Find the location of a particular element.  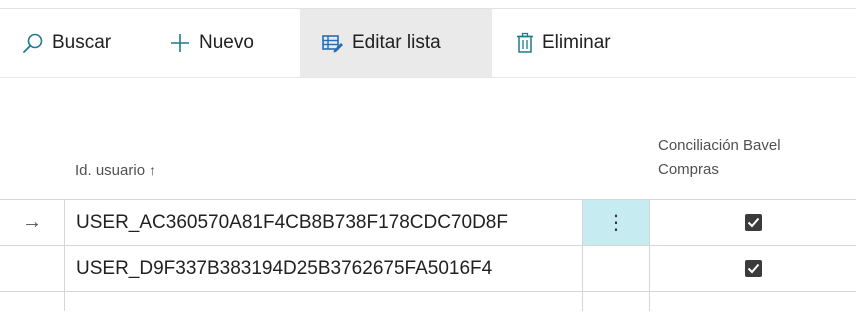

column-header-user-id-label: Id. usuario is located at coordinates (110, 170).